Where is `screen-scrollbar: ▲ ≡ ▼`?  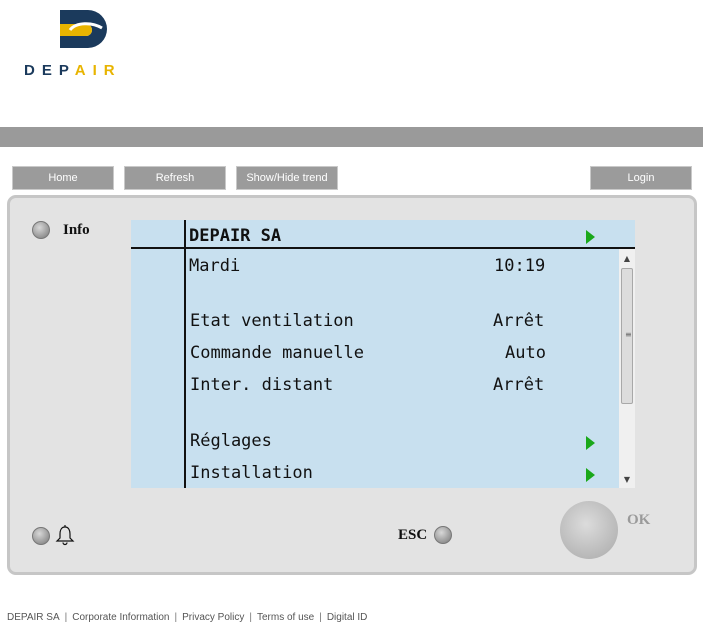
screen-scrollbar: ▲ ≡ ▼ is located at coordinates (627, 368).